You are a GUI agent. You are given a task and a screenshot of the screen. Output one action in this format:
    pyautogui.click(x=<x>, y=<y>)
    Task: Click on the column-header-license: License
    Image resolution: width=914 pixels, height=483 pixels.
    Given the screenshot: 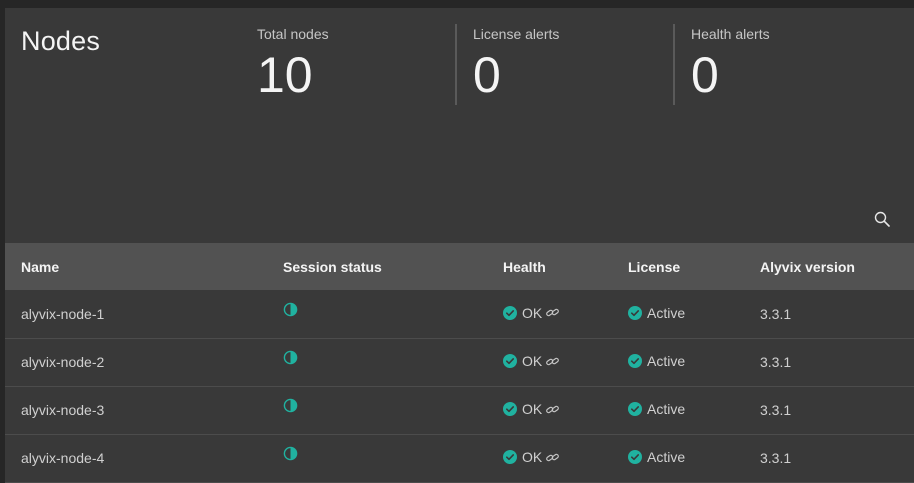 What is the action you would take?
    pyautogui.click(x=694, y=266)
    